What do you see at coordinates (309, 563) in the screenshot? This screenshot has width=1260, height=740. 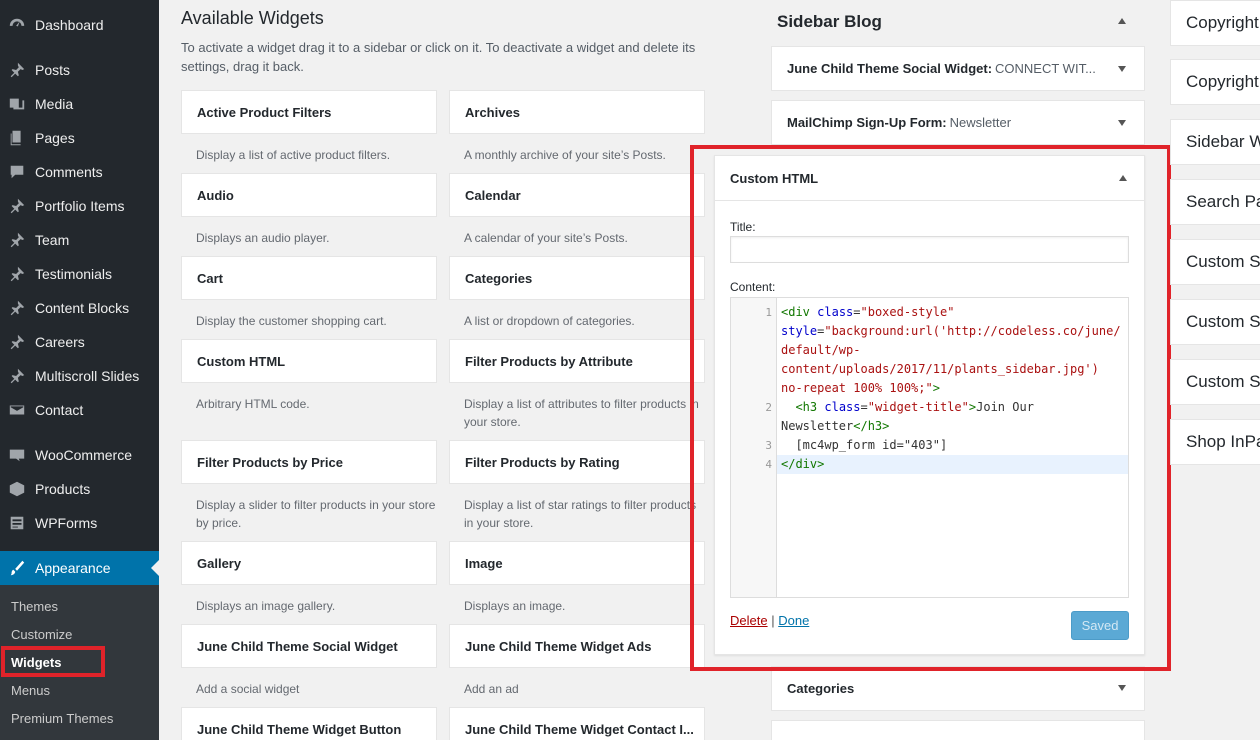 I see `widget-gallery: Gallery` at bounding box center [309, 563].